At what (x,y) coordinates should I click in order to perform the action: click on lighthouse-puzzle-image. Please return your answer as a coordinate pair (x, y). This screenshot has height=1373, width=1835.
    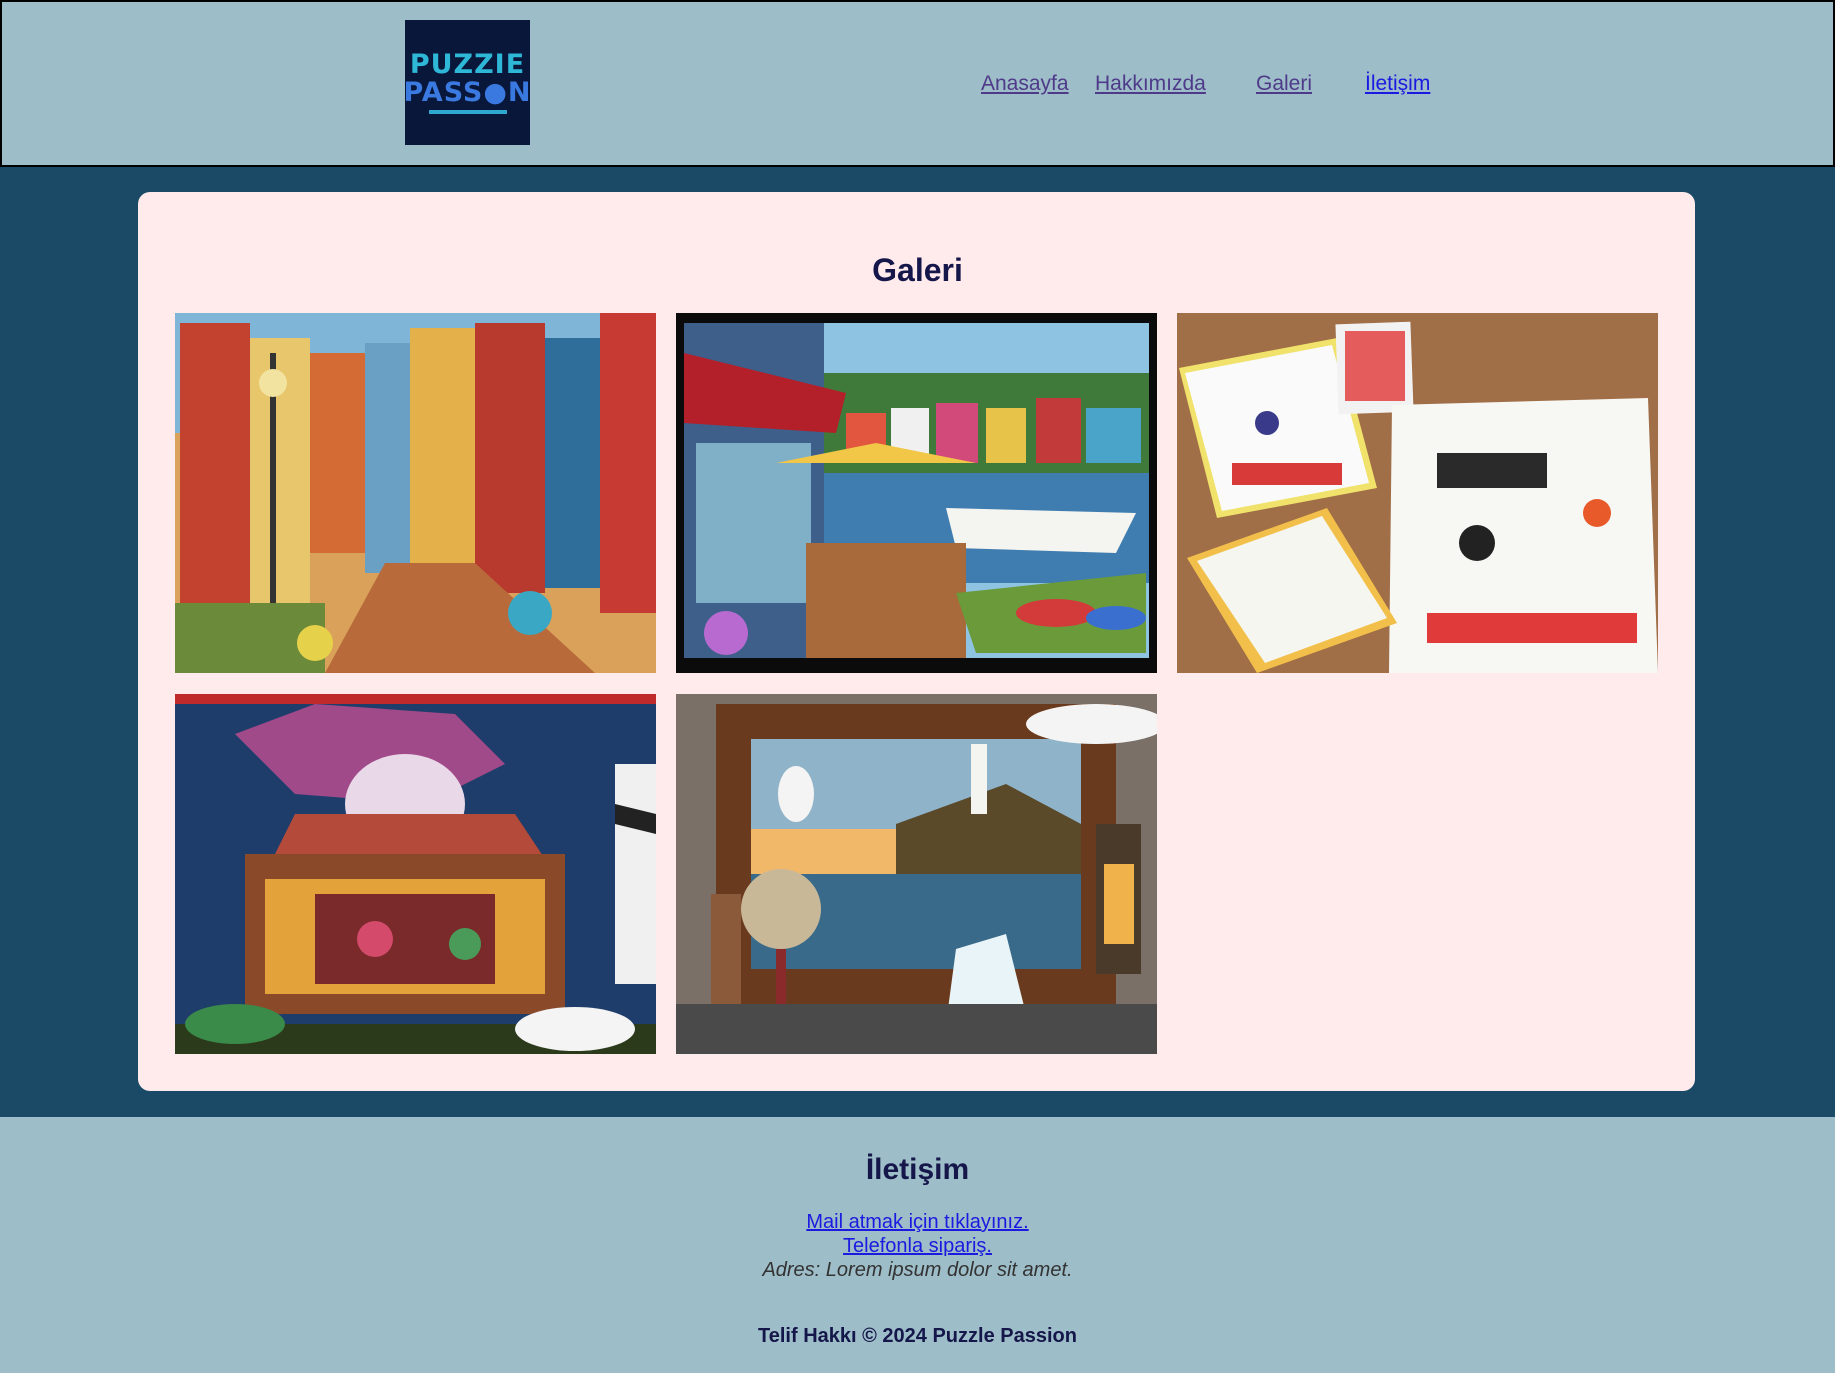
    Looking at the image, I should click on (916, 874).